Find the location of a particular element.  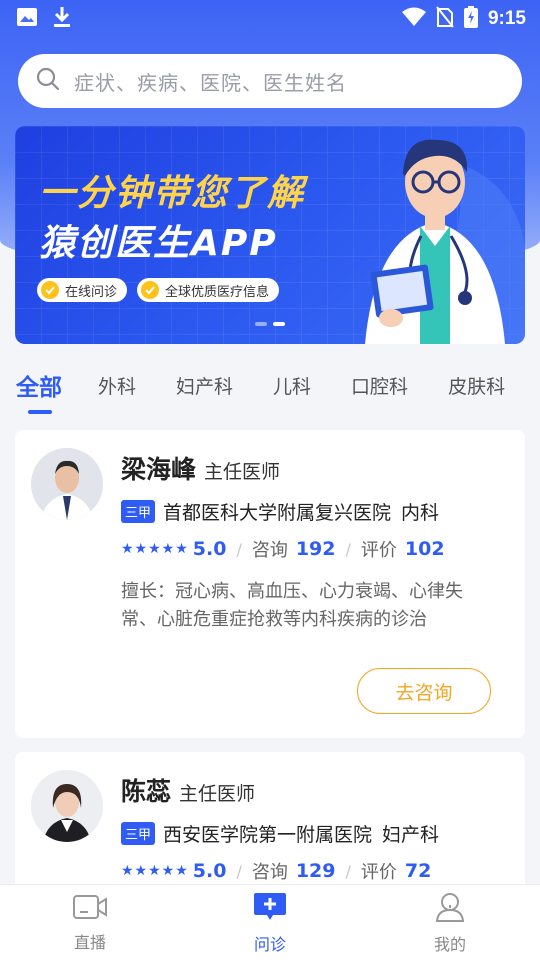

pagination-dot-active is located at coordinates (279, 324).